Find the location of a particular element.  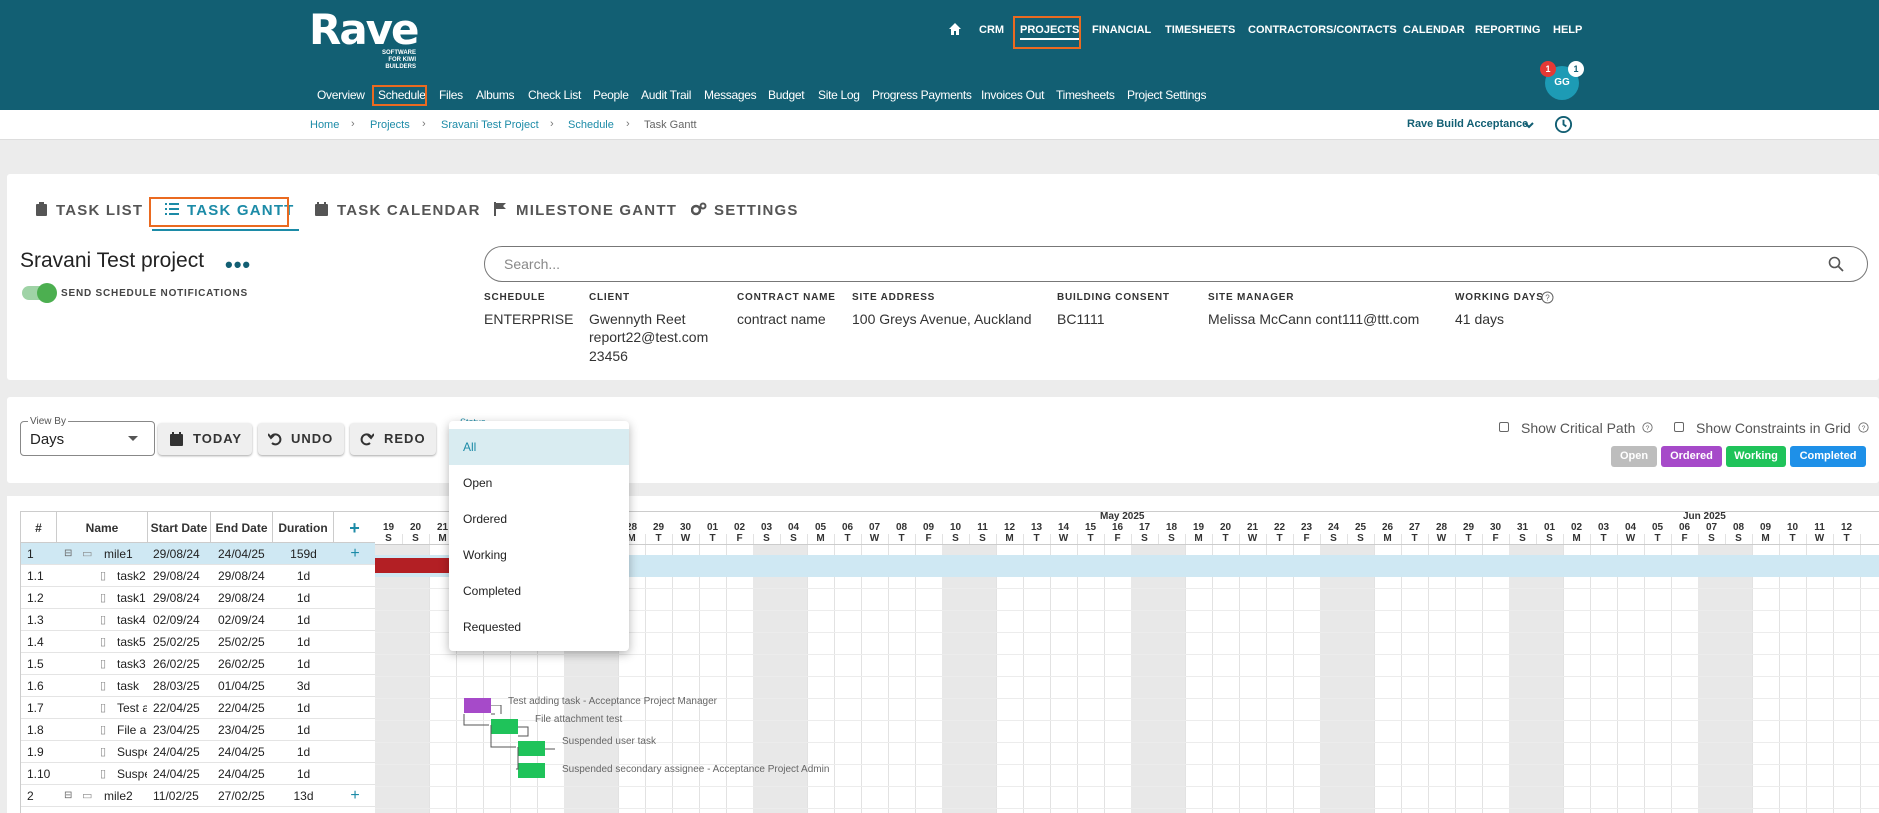

subnav-site-log: Site Log is located at coordinates (839, 95).